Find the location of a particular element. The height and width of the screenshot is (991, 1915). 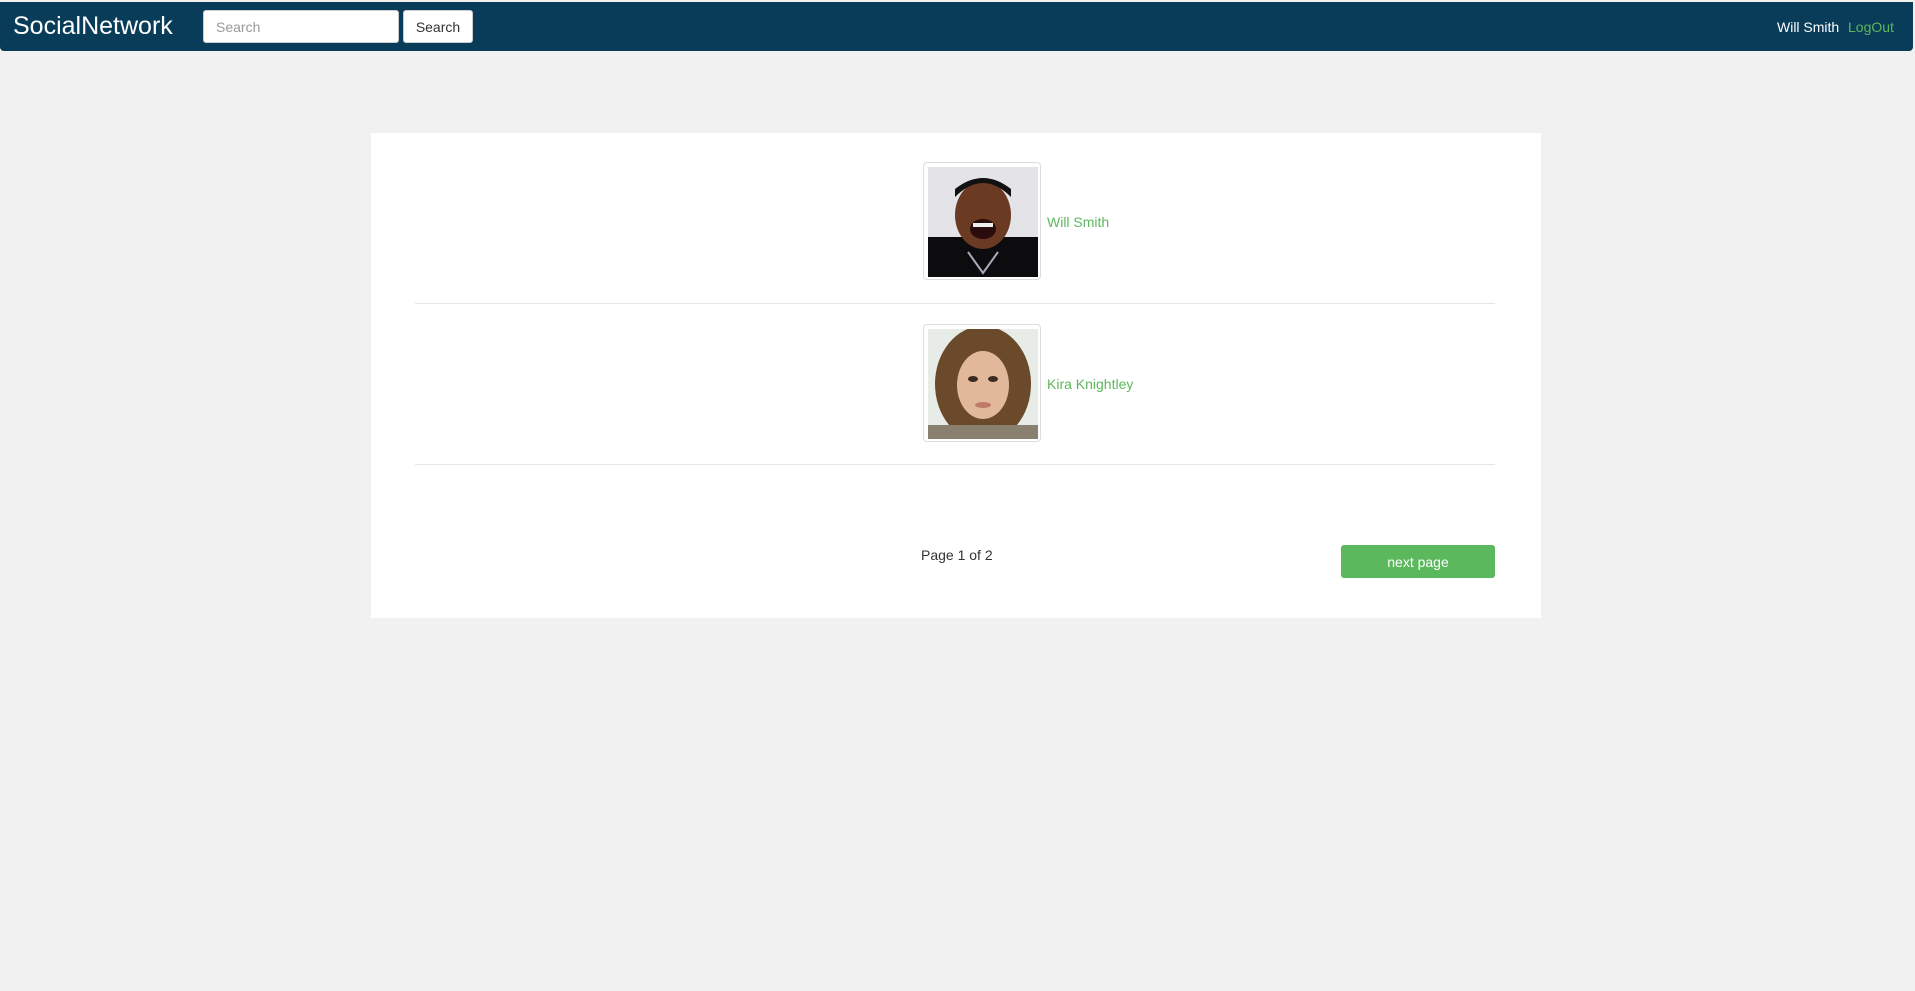

logout-link: LogOut is located at coordinates (1871, 27).